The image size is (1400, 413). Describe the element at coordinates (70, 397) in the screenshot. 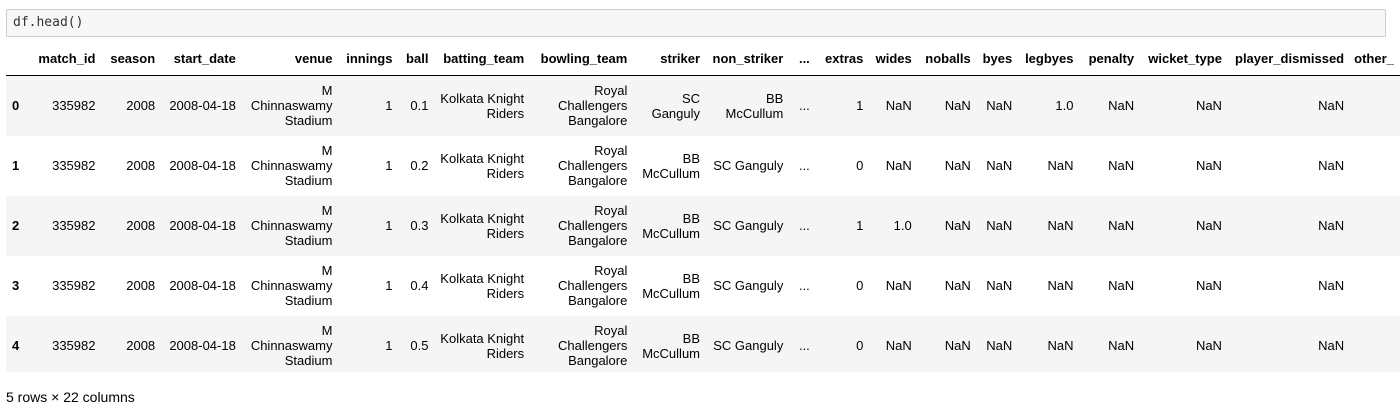

I see `shape-summary: 5 rows × 22 columns` at that location.